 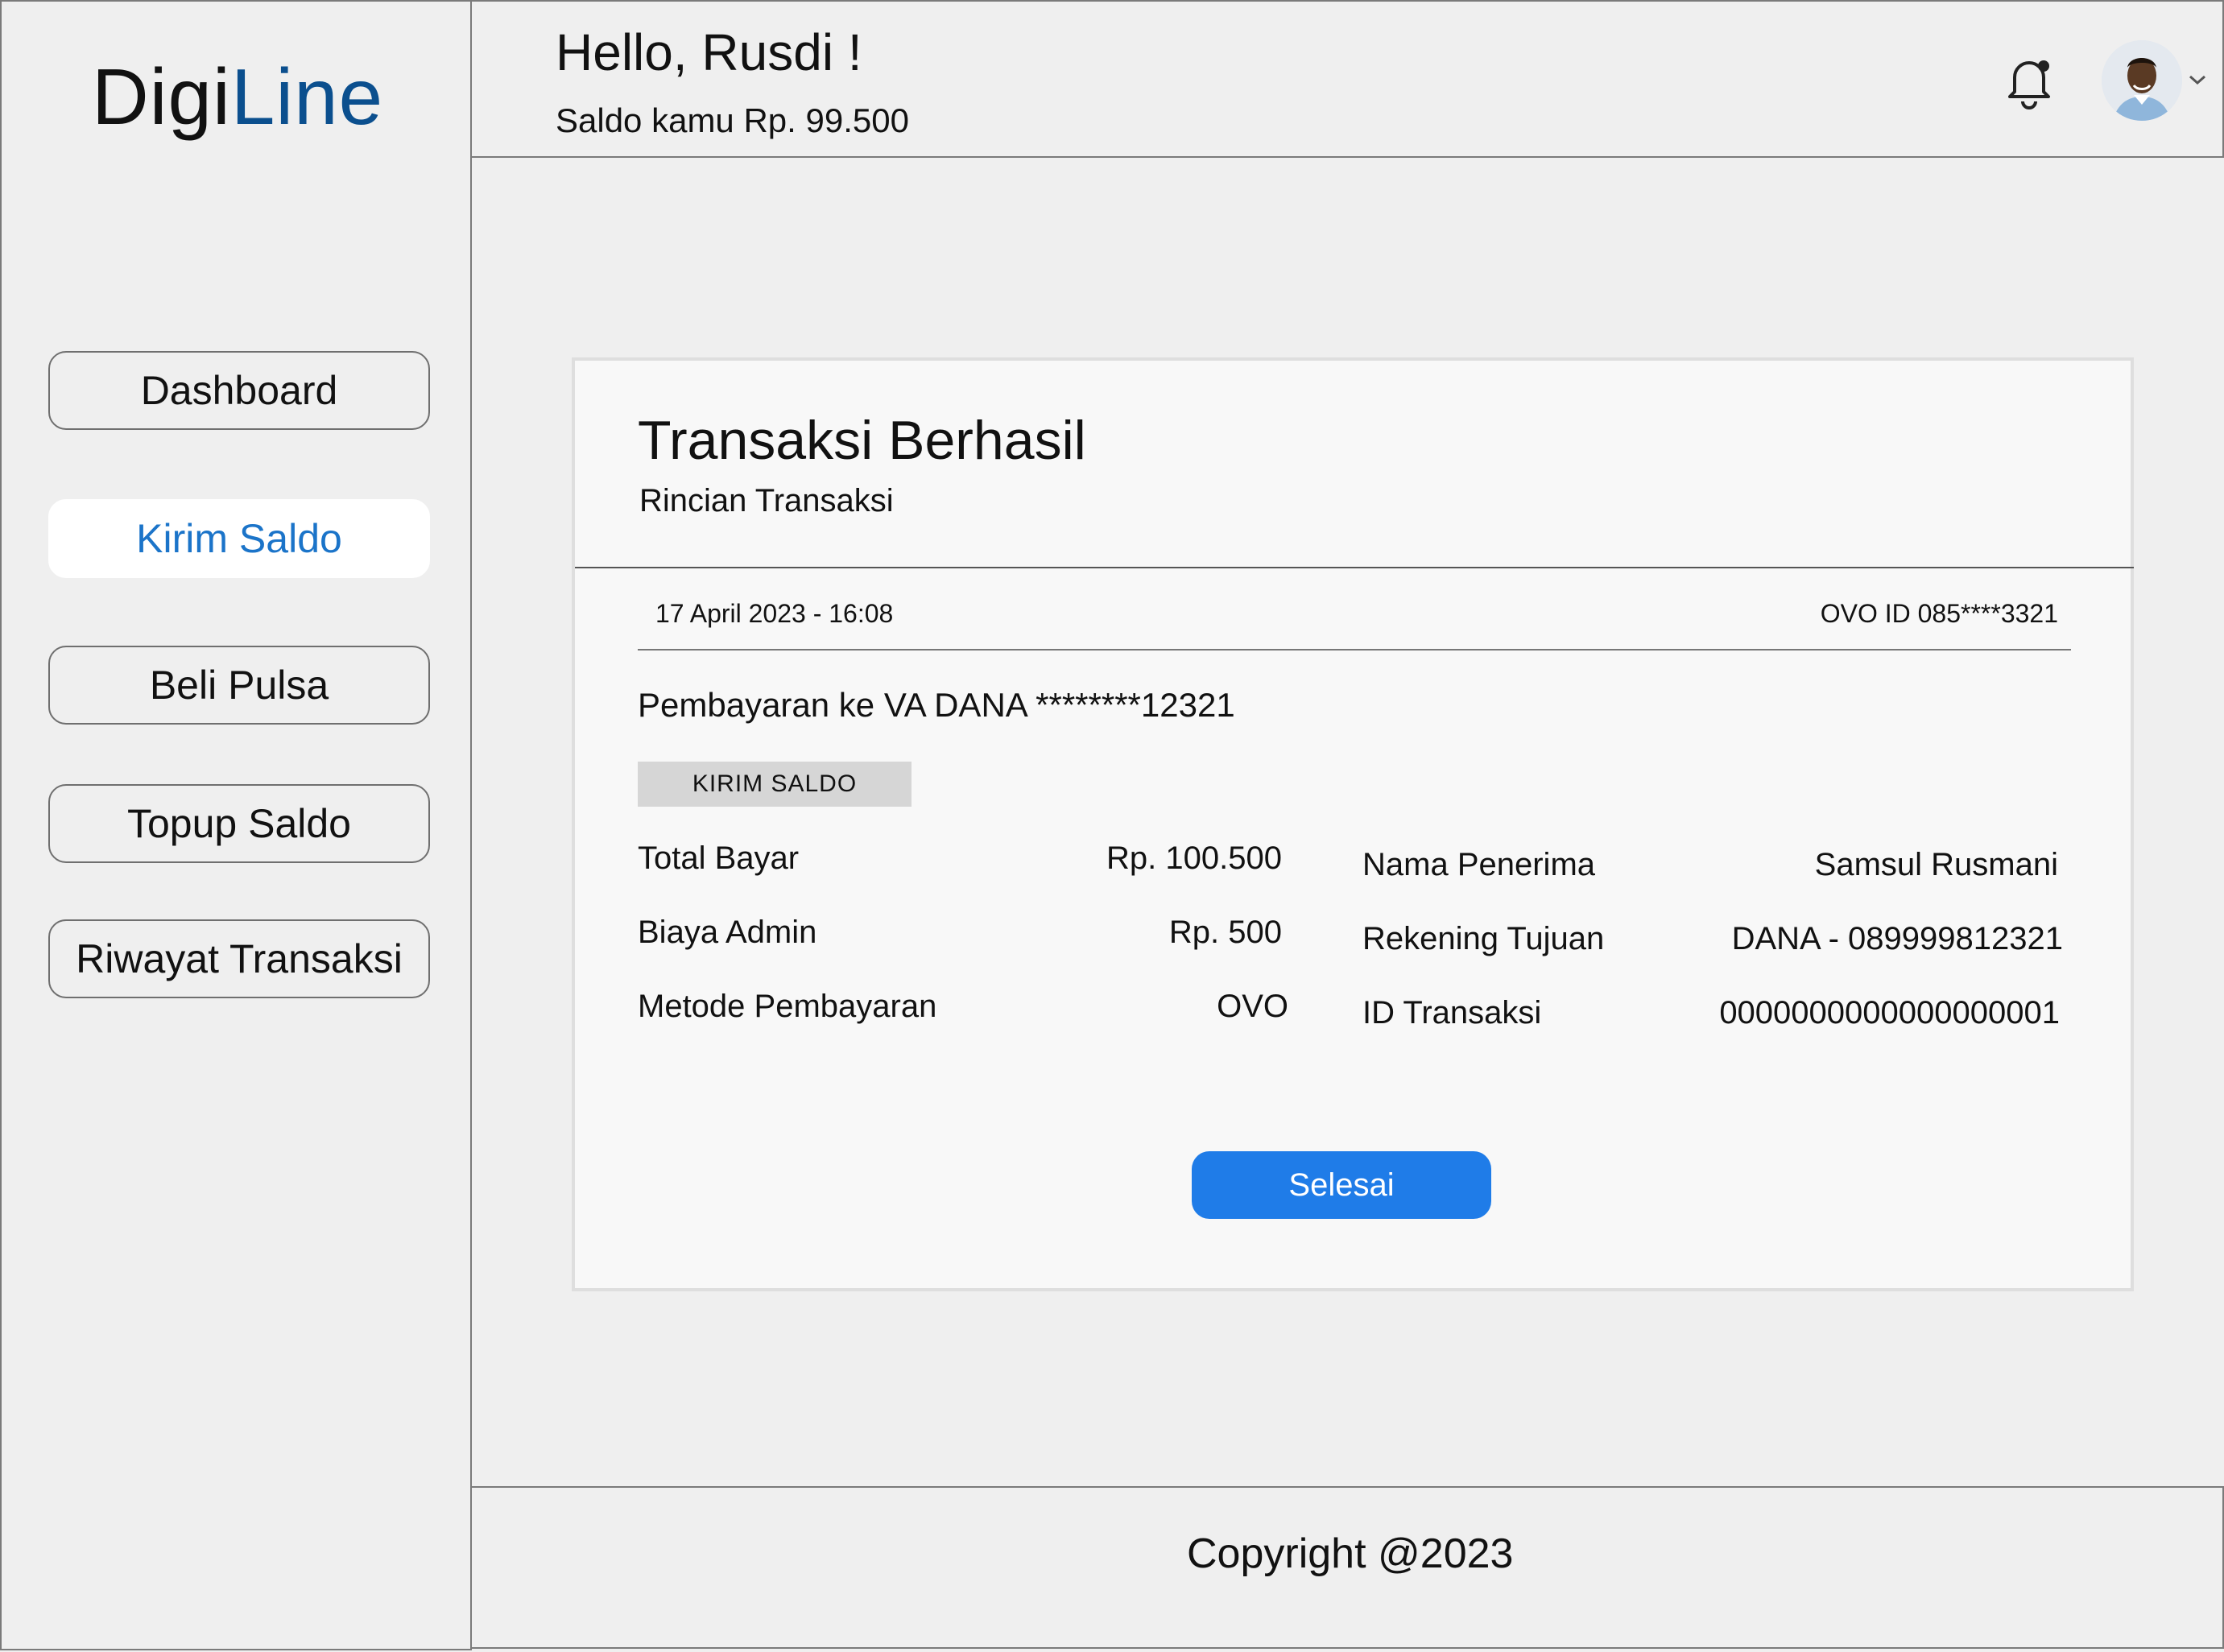 What do you see at coordinates (239, 391) in the screenshot?
I see `sidebar-item-dashboard: Dashboard` at bounding box center [239, 391].